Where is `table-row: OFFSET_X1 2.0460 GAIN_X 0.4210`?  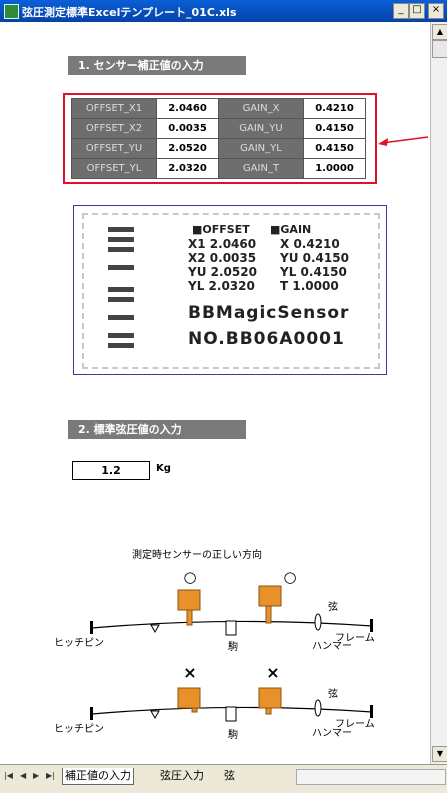
table-row: OFFSET_X1 2.0460 GAIN_X 0.4210 is located at coordinates (218, 108).